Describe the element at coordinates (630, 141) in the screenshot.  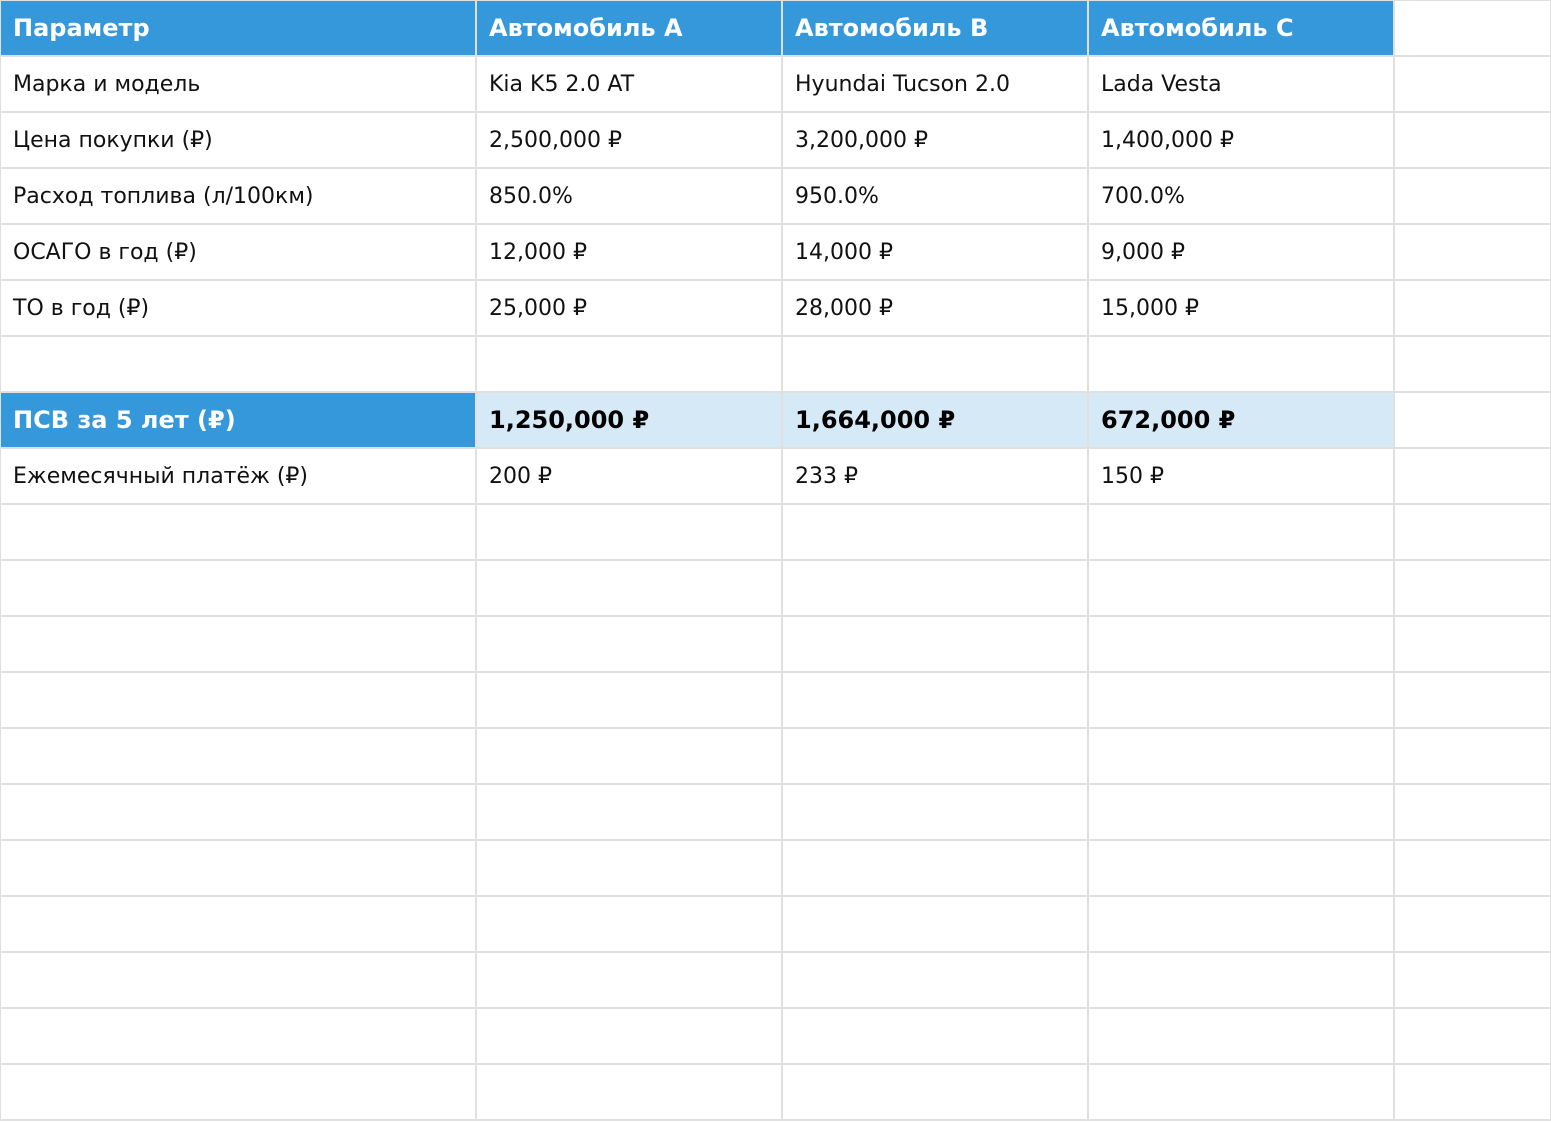
I see `table-cell: 2,500,000 ₽` at that location.